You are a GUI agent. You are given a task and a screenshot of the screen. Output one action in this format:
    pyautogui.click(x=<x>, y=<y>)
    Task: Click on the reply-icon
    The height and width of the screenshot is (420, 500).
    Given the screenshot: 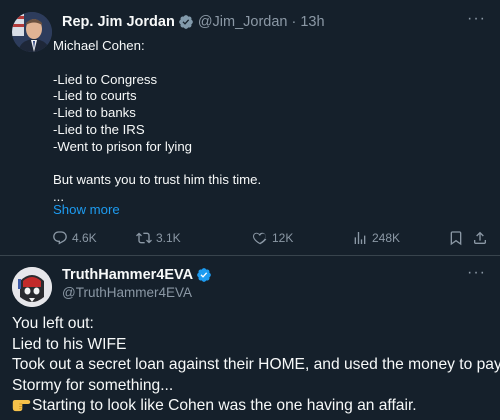 What is the action you would take?
    pyautogui.click(x=60, y=238)
    